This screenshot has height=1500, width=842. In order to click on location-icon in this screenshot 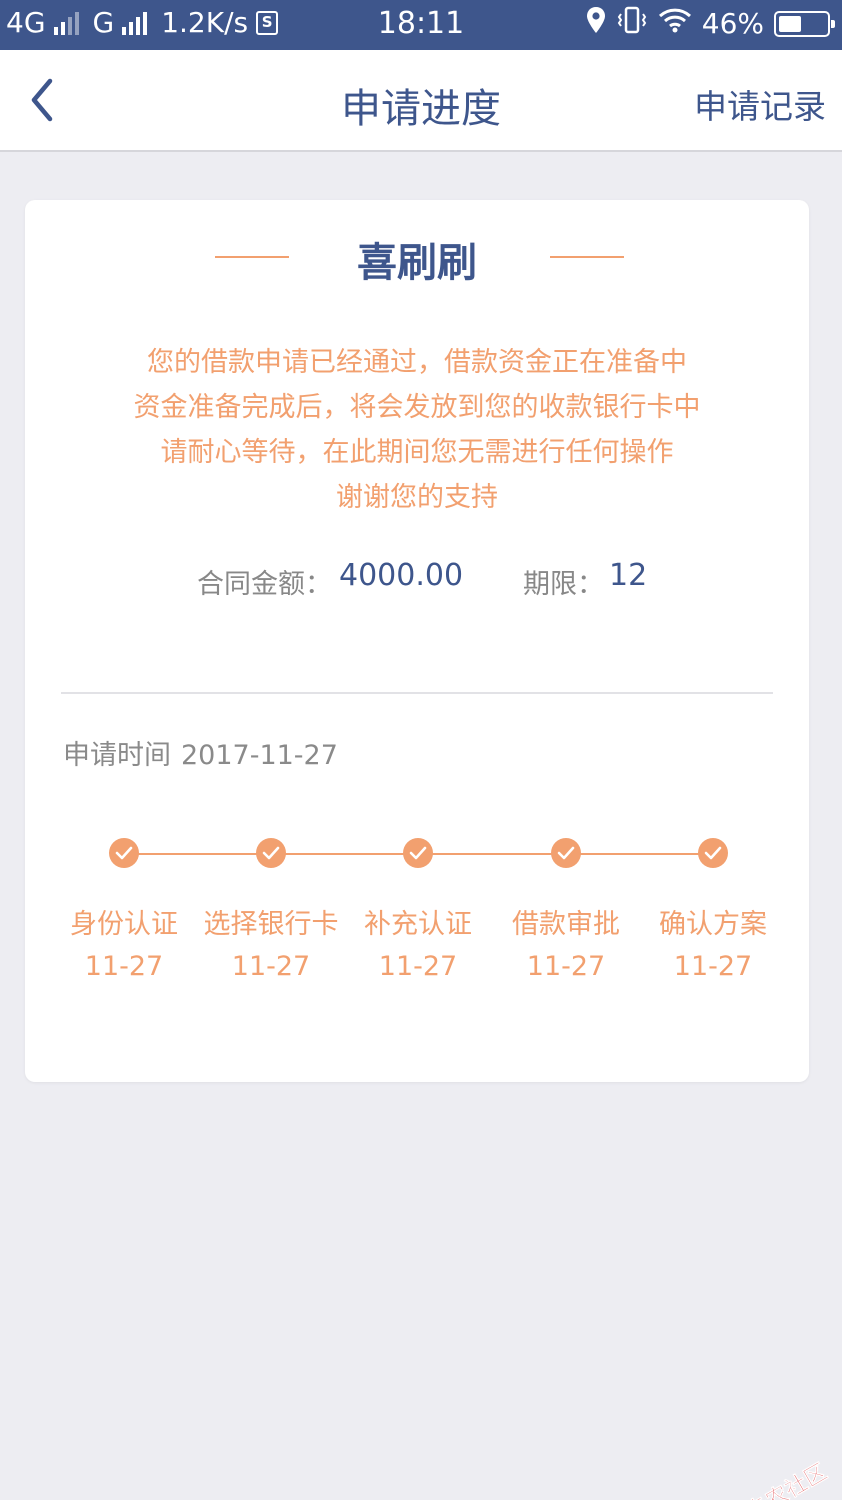, I will do `click(596, 23)`.